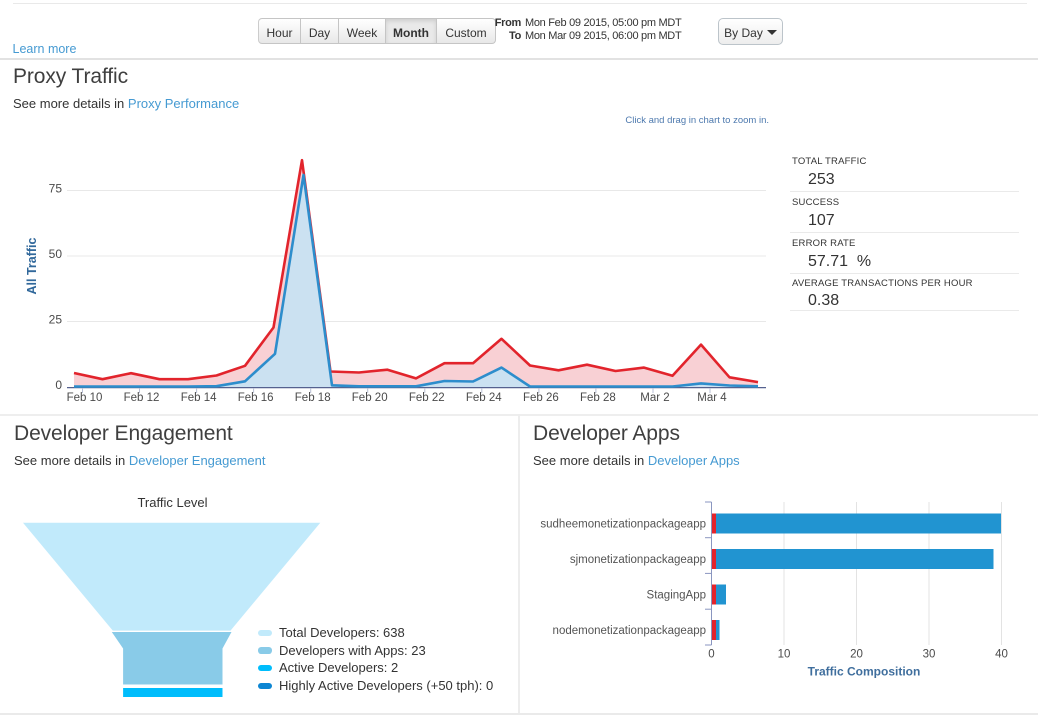 The height and width of the screenshot is (717, 1038). I want to click on svg-text: 20, so click(856, 655).